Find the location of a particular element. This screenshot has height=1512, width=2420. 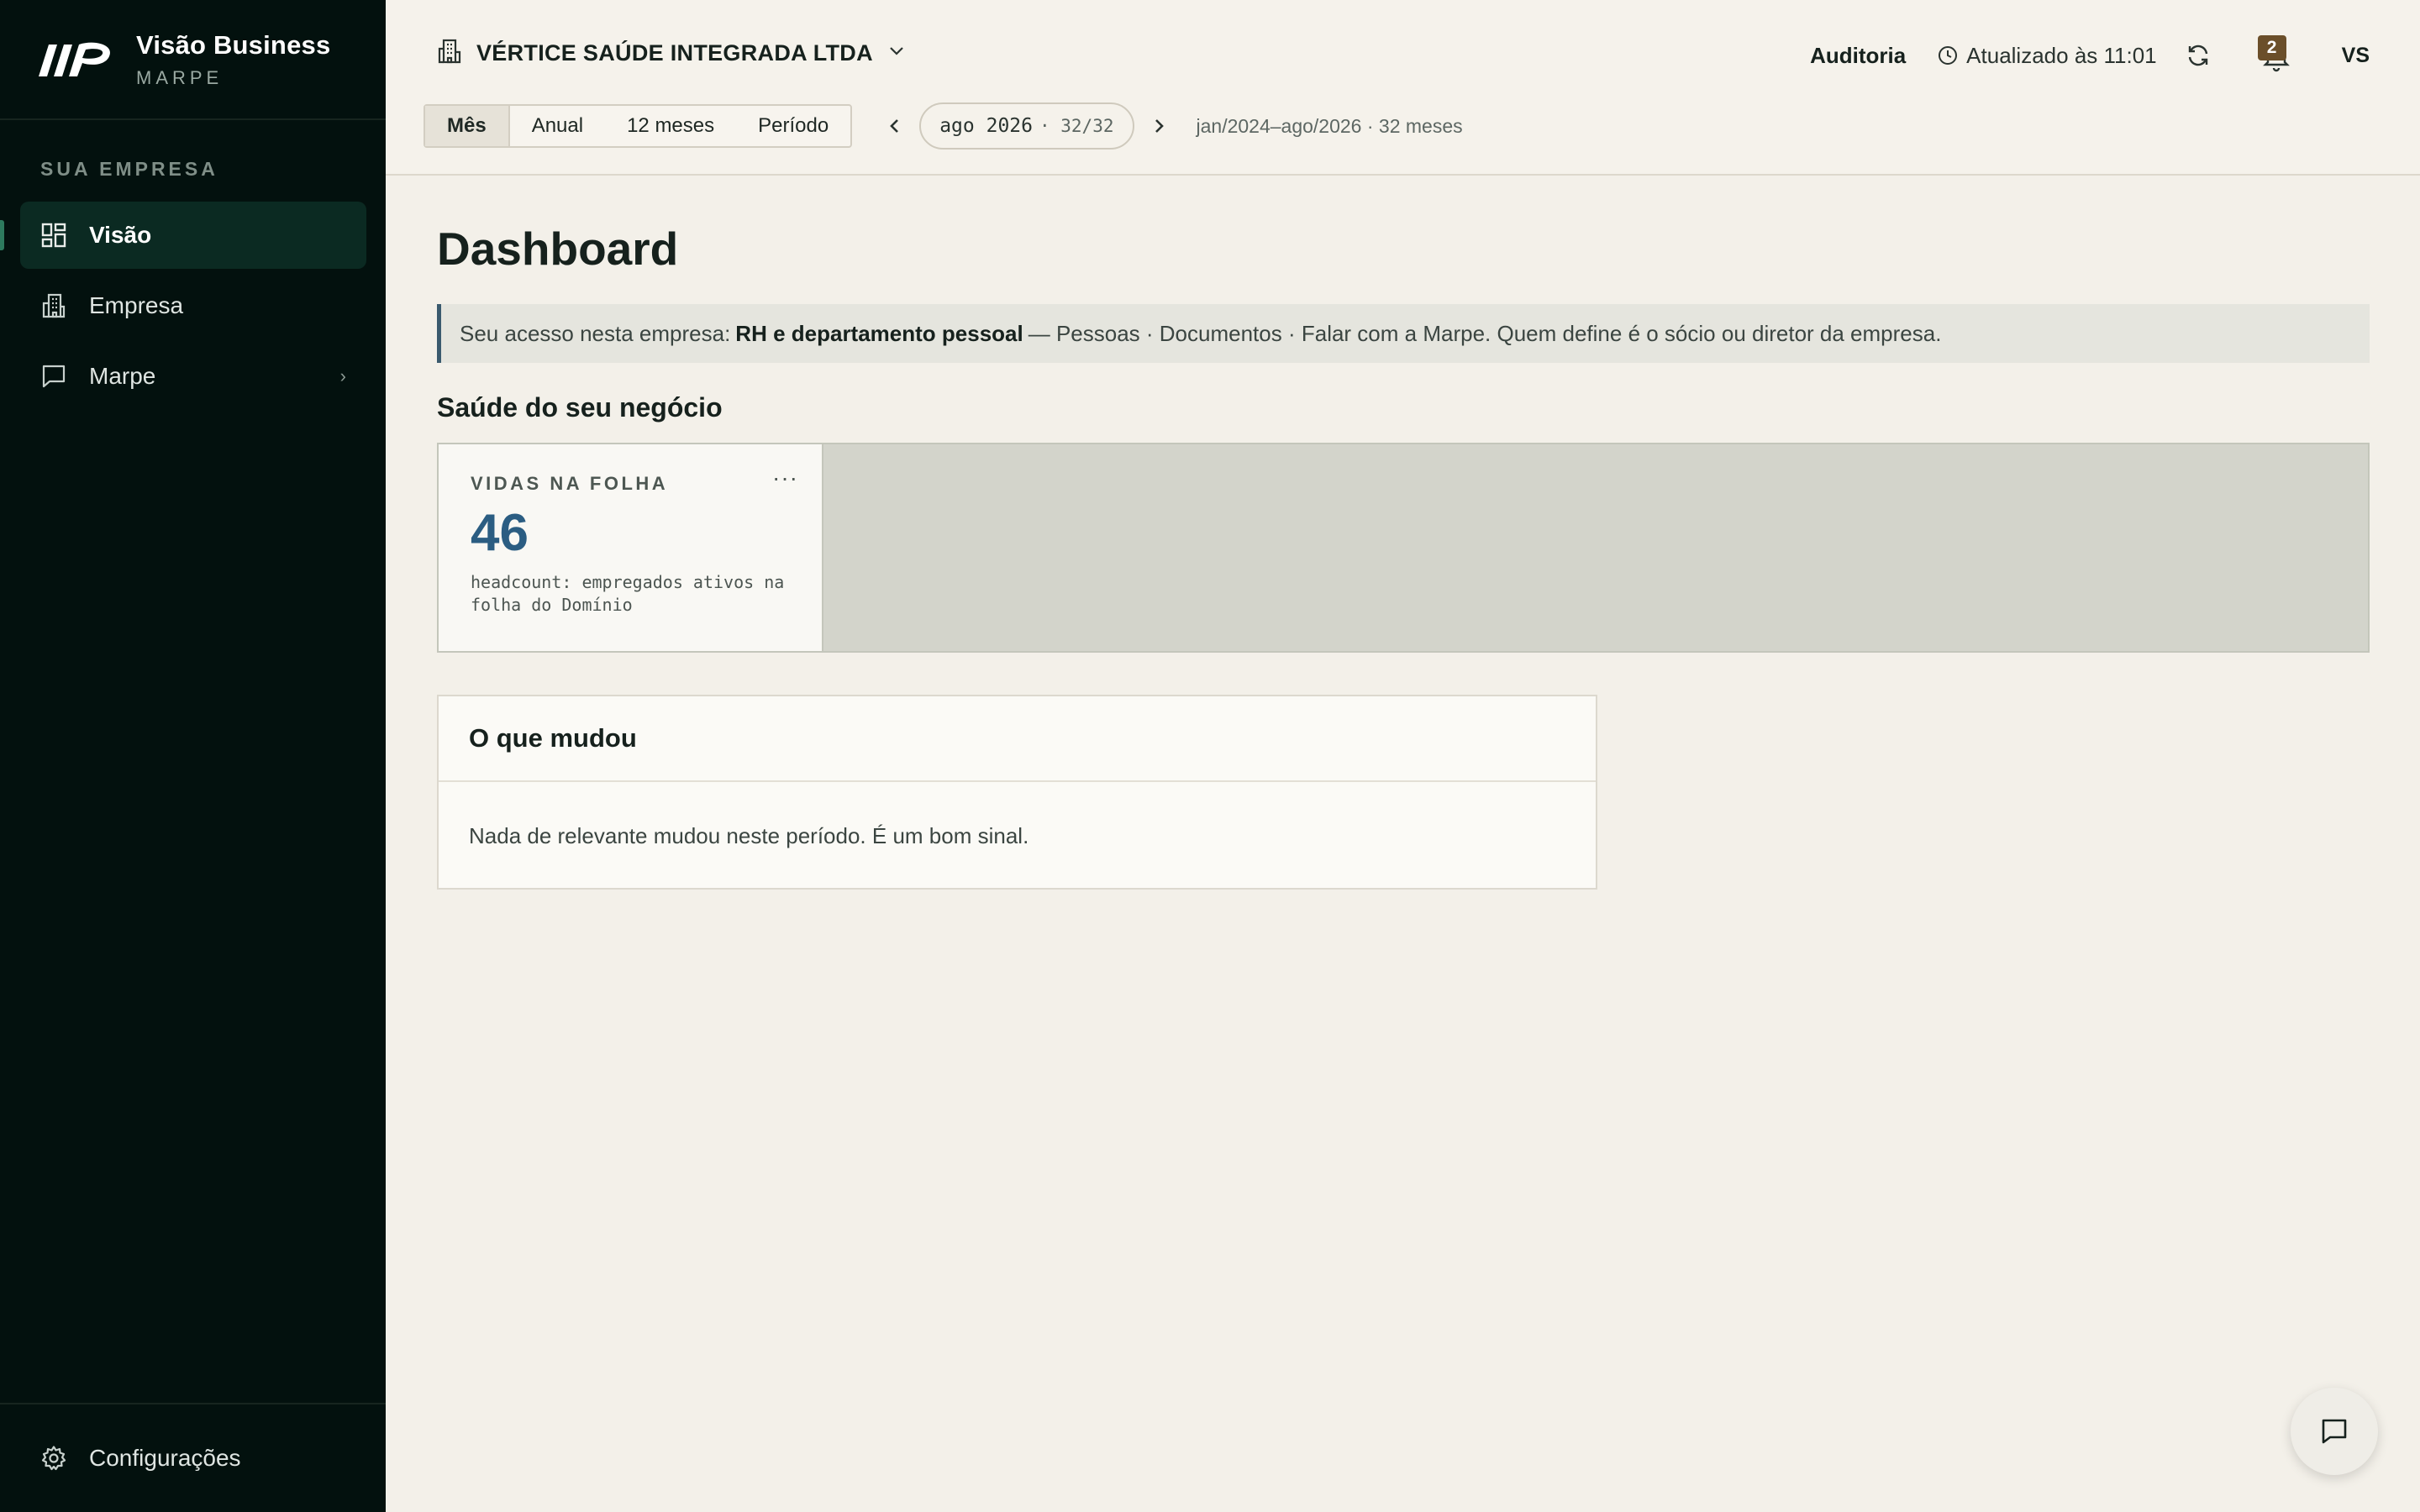

last-updated: Atualizado às 11:01 is located at coordinates (2047, 55).